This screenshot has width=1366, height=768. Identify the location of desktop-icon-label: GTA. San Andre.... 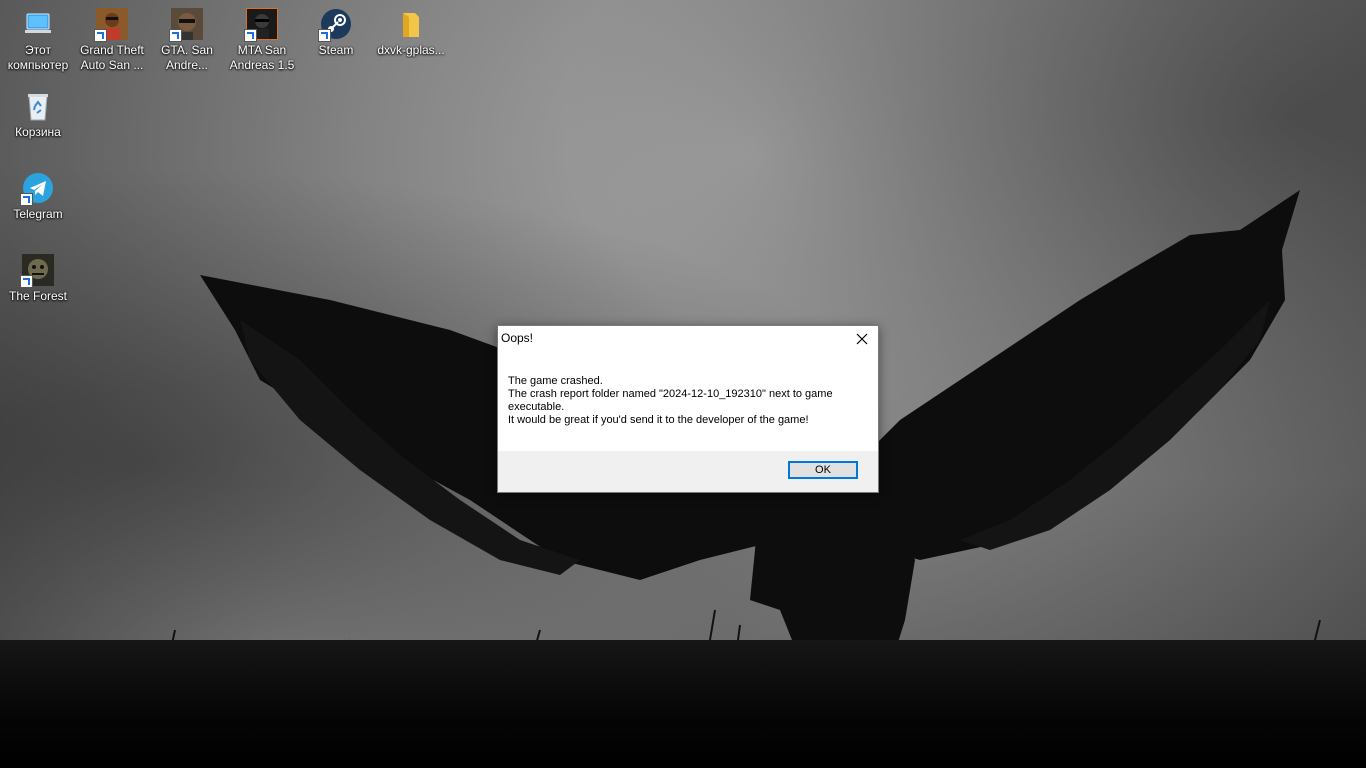
(187, 57).